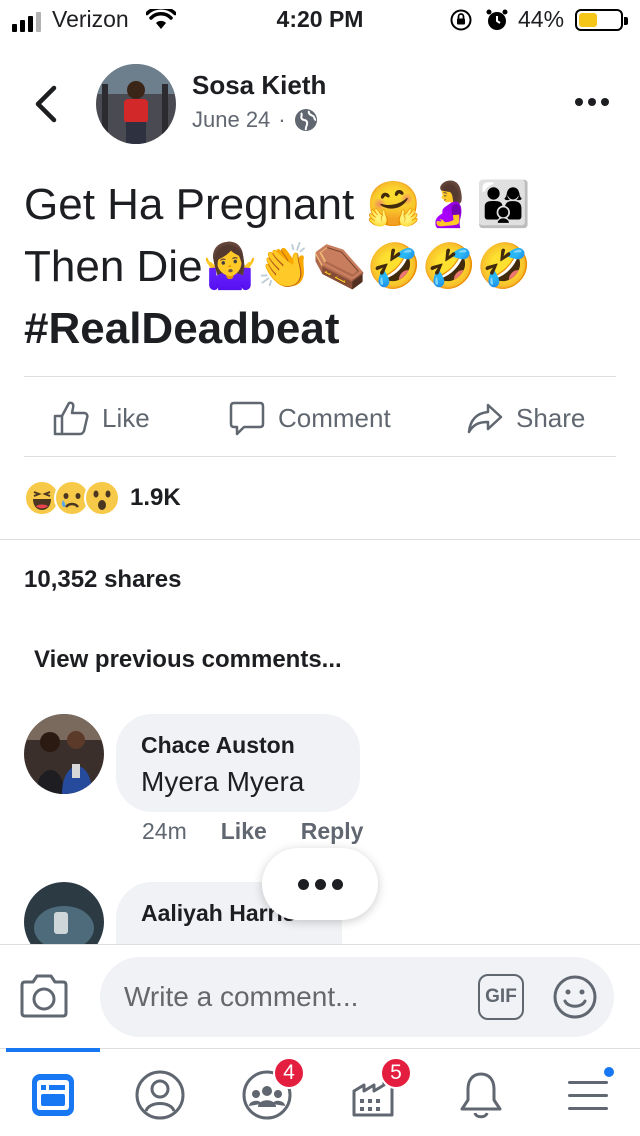  What do you see at coordinates (541, 19) in the screenshot?
I see `battery-percent: 44%` at bounding box center [541, 19].